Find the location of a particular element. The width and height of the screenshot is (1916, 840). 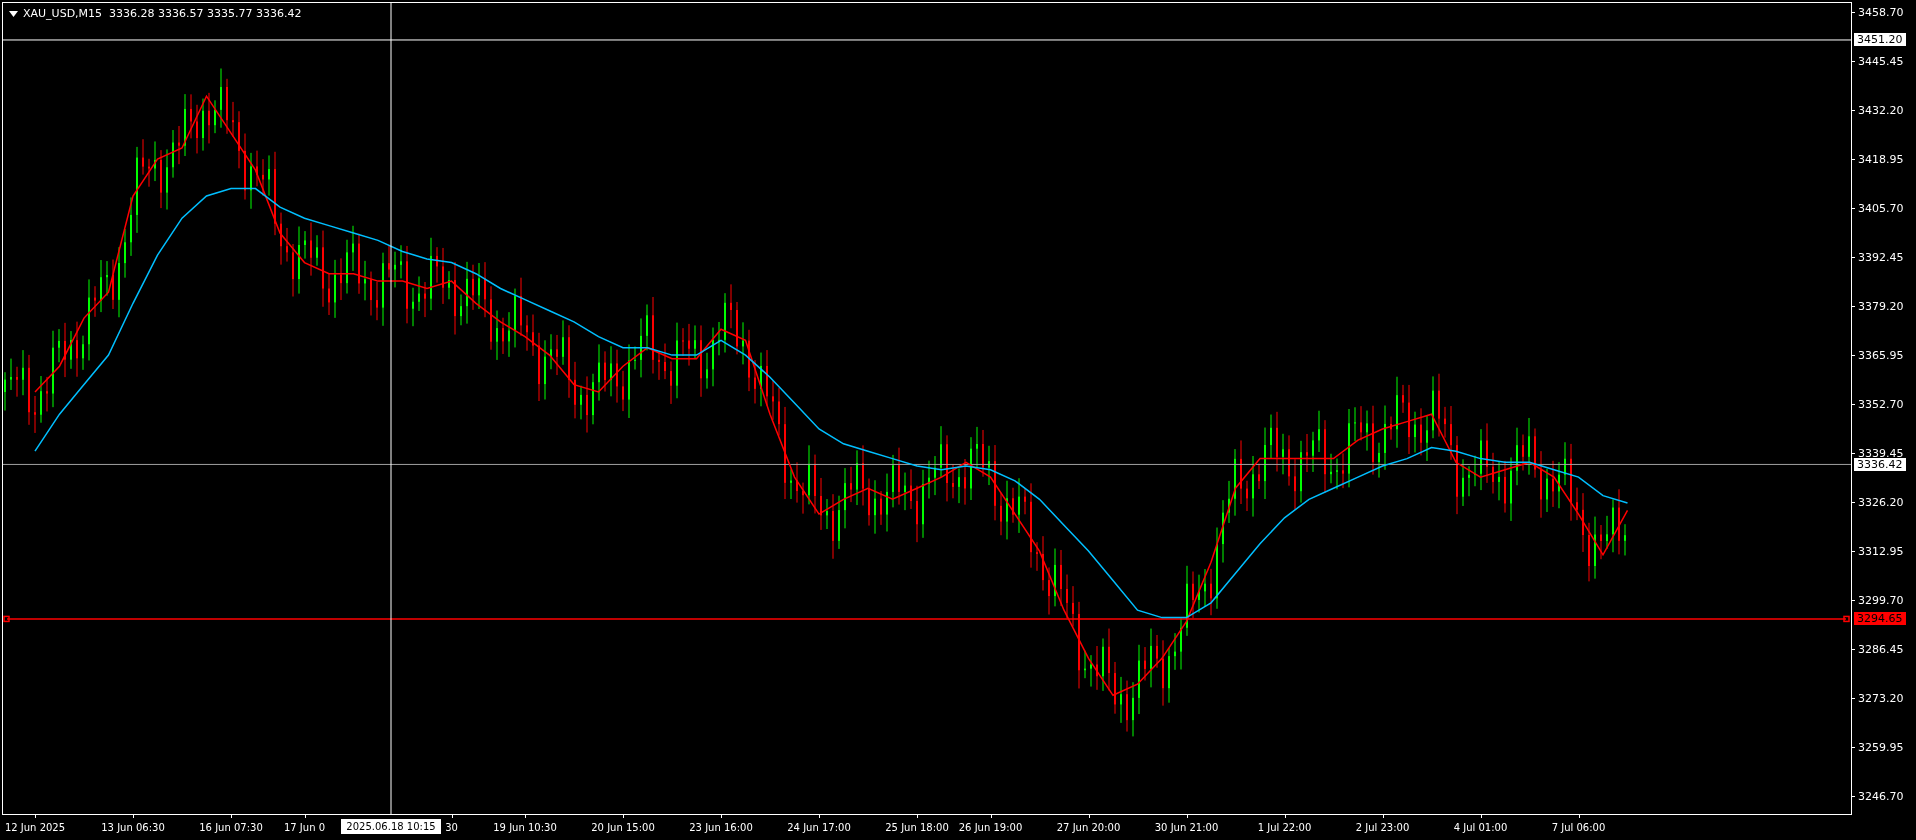

time-axis-label: 27 Jun 20:00 is located at coordinates (1088, 827).